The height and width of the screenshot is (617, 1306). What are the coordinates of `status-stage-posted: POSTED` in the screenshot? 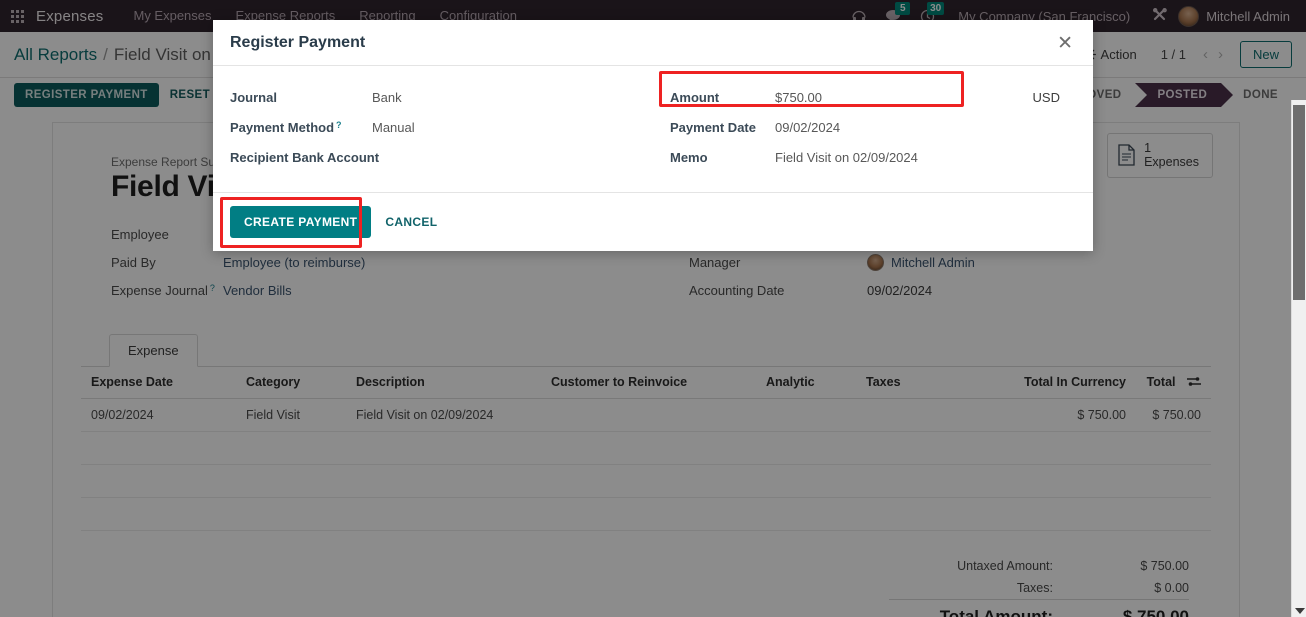 It's located at (1184, 95).